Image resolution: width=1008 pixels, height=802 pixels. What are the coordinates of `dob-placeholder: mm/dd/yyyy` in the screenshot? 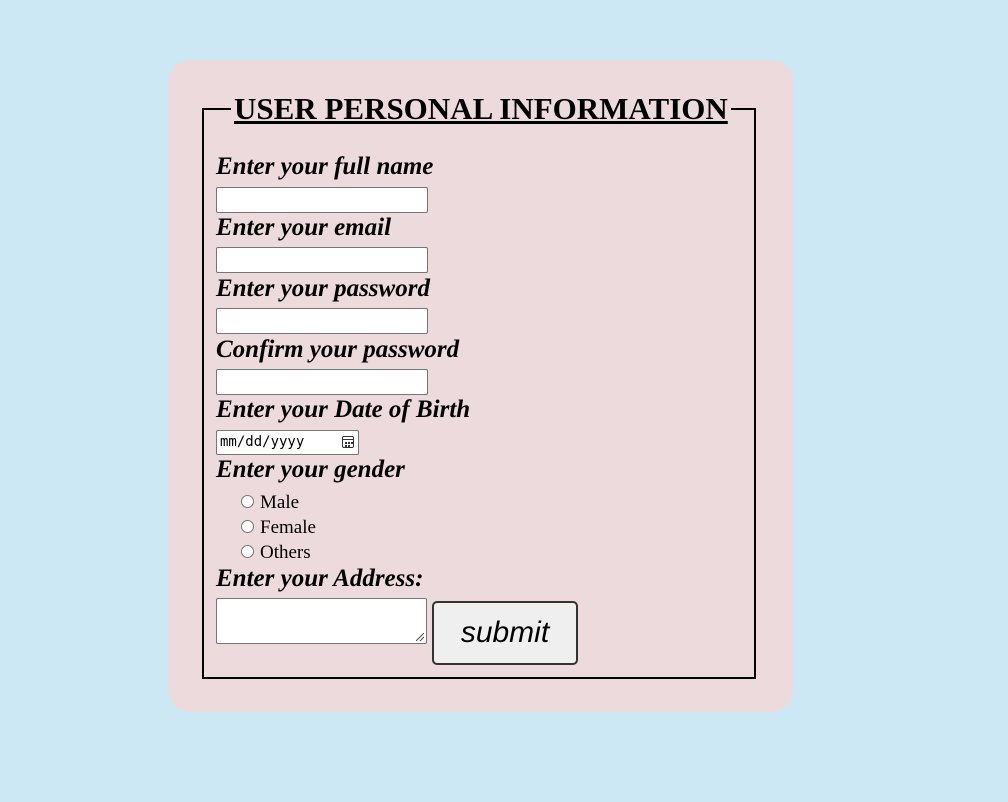 It's located at (262, 442).